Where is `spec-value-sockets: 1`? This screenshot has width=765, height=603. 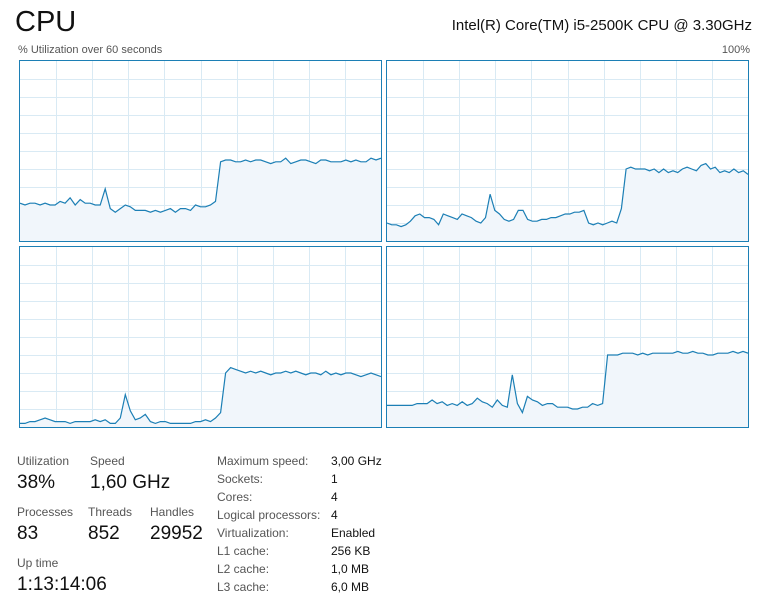
spec-value-sockets: 1 is located at coordinates (334, 479).